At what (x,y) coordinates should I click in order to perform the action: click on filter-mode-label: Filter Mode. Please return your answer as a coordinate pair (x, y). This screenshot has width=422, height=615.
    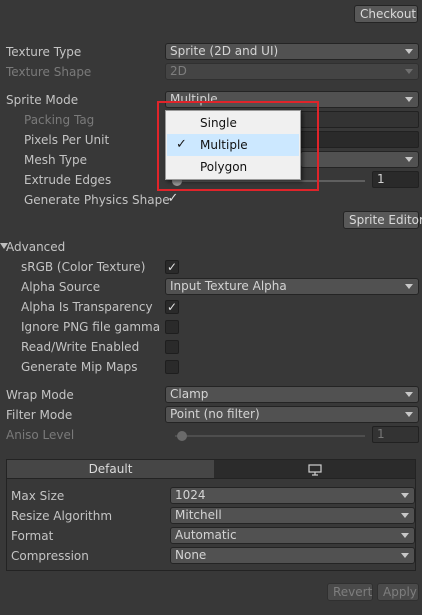
    Looking at the image, I should click on (39, 415).